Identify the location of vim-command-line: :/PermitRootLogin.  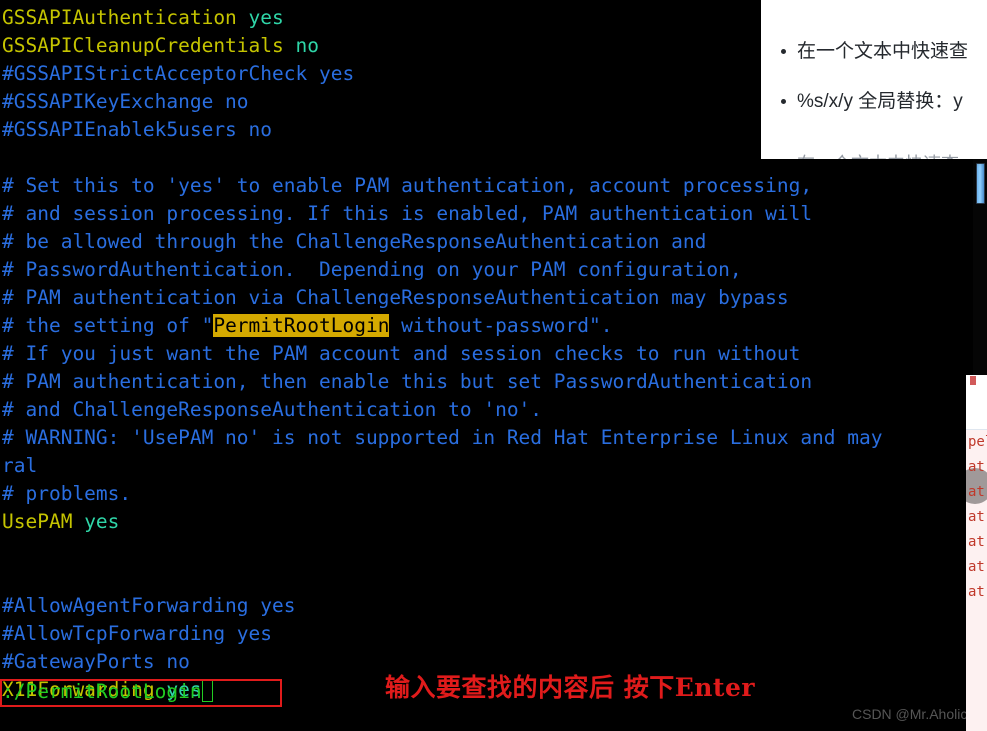
(107, 692).